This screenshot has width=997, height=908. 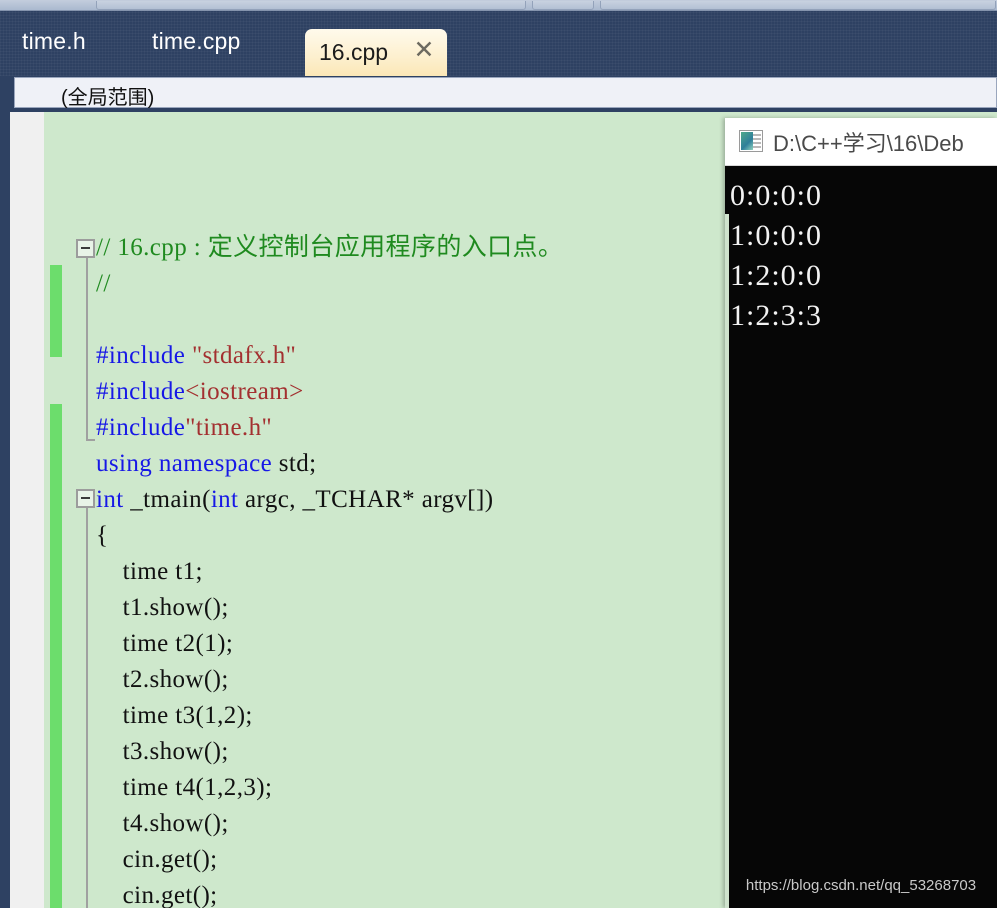 What do you see at coordinates (776, 275) in the screenshot?
I see `console-output-line: 1:2:0:0` at bounding box center [776, 275].